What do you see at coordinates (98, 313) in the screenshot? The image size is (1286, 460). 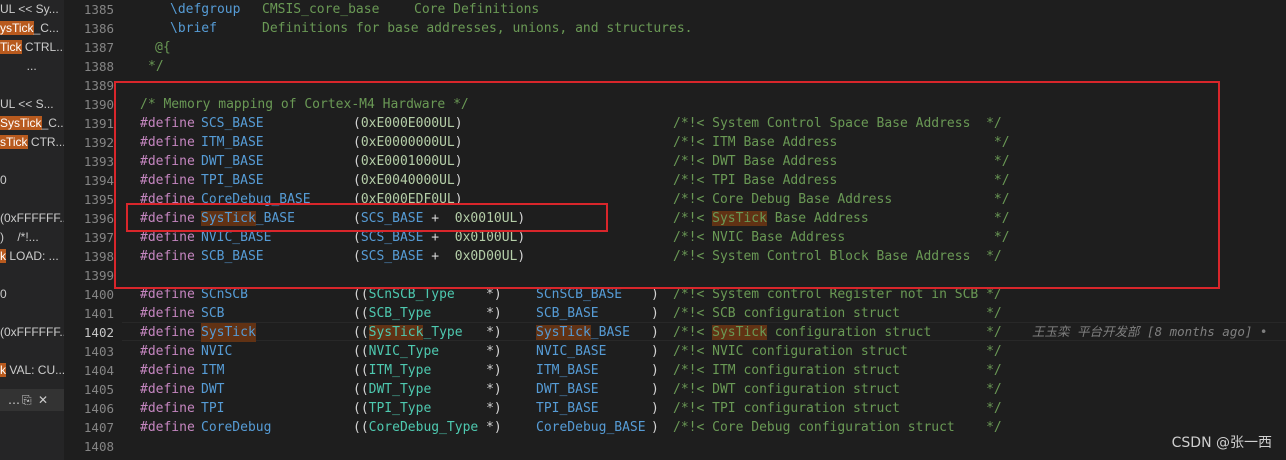 I see `line-number: 1401` at bounding box center [98, 313].